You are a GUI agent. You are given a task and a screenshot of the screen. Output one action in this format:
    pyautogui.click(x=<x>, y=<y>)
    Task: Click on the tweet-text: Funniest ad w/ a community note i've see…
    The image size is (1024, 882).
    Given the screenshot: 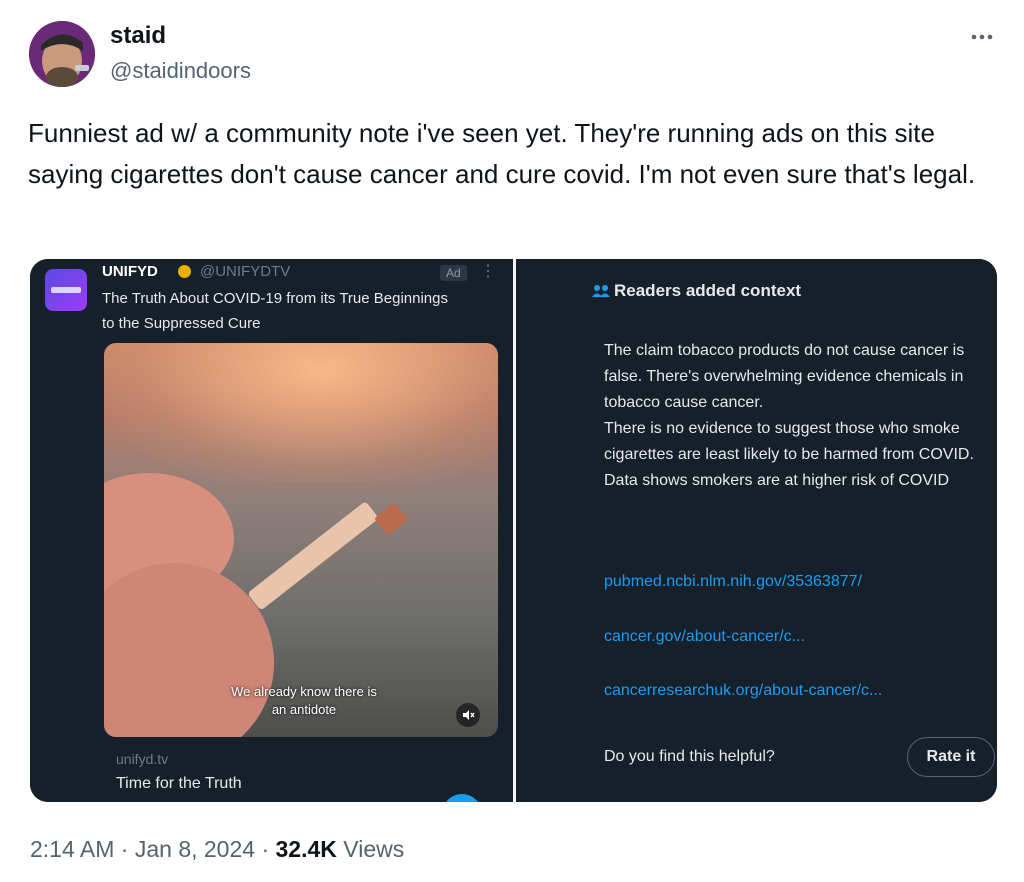 What is the action you would take?
    pyautogui.click(x=502, y=153)
    